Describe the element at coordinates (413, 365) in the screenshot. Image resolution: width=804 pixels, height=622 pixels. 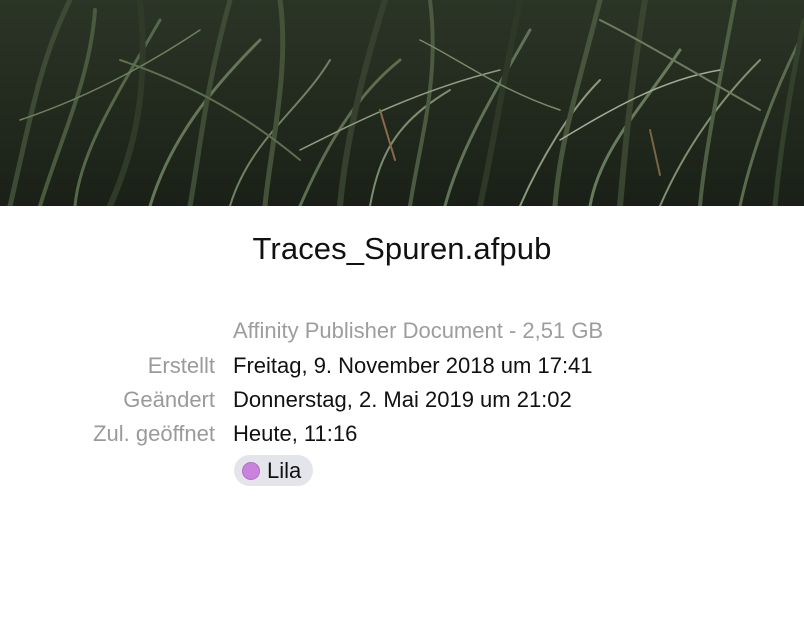
I see `created-value: Freitag, 9. November 2018 um 17:41` at that location.